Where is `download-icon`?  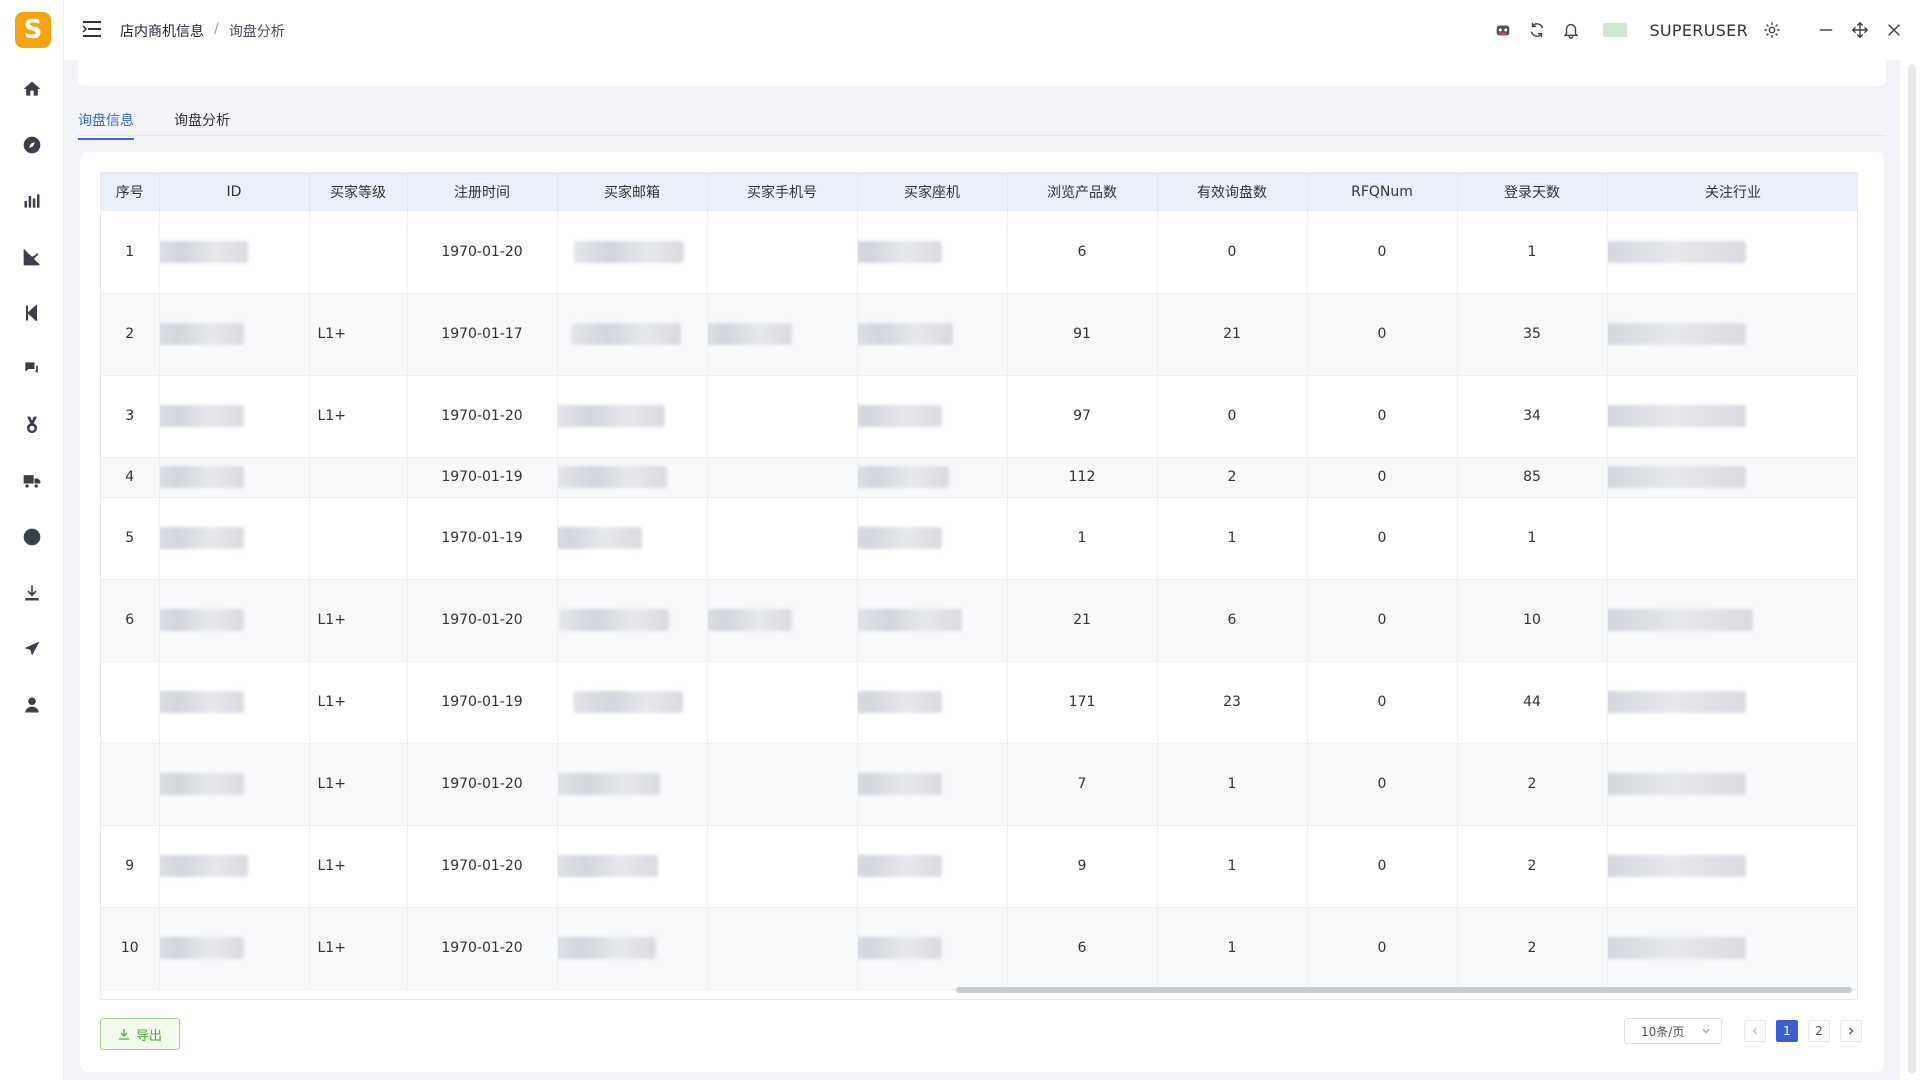
download-icon is located at coordinates (32, 593).